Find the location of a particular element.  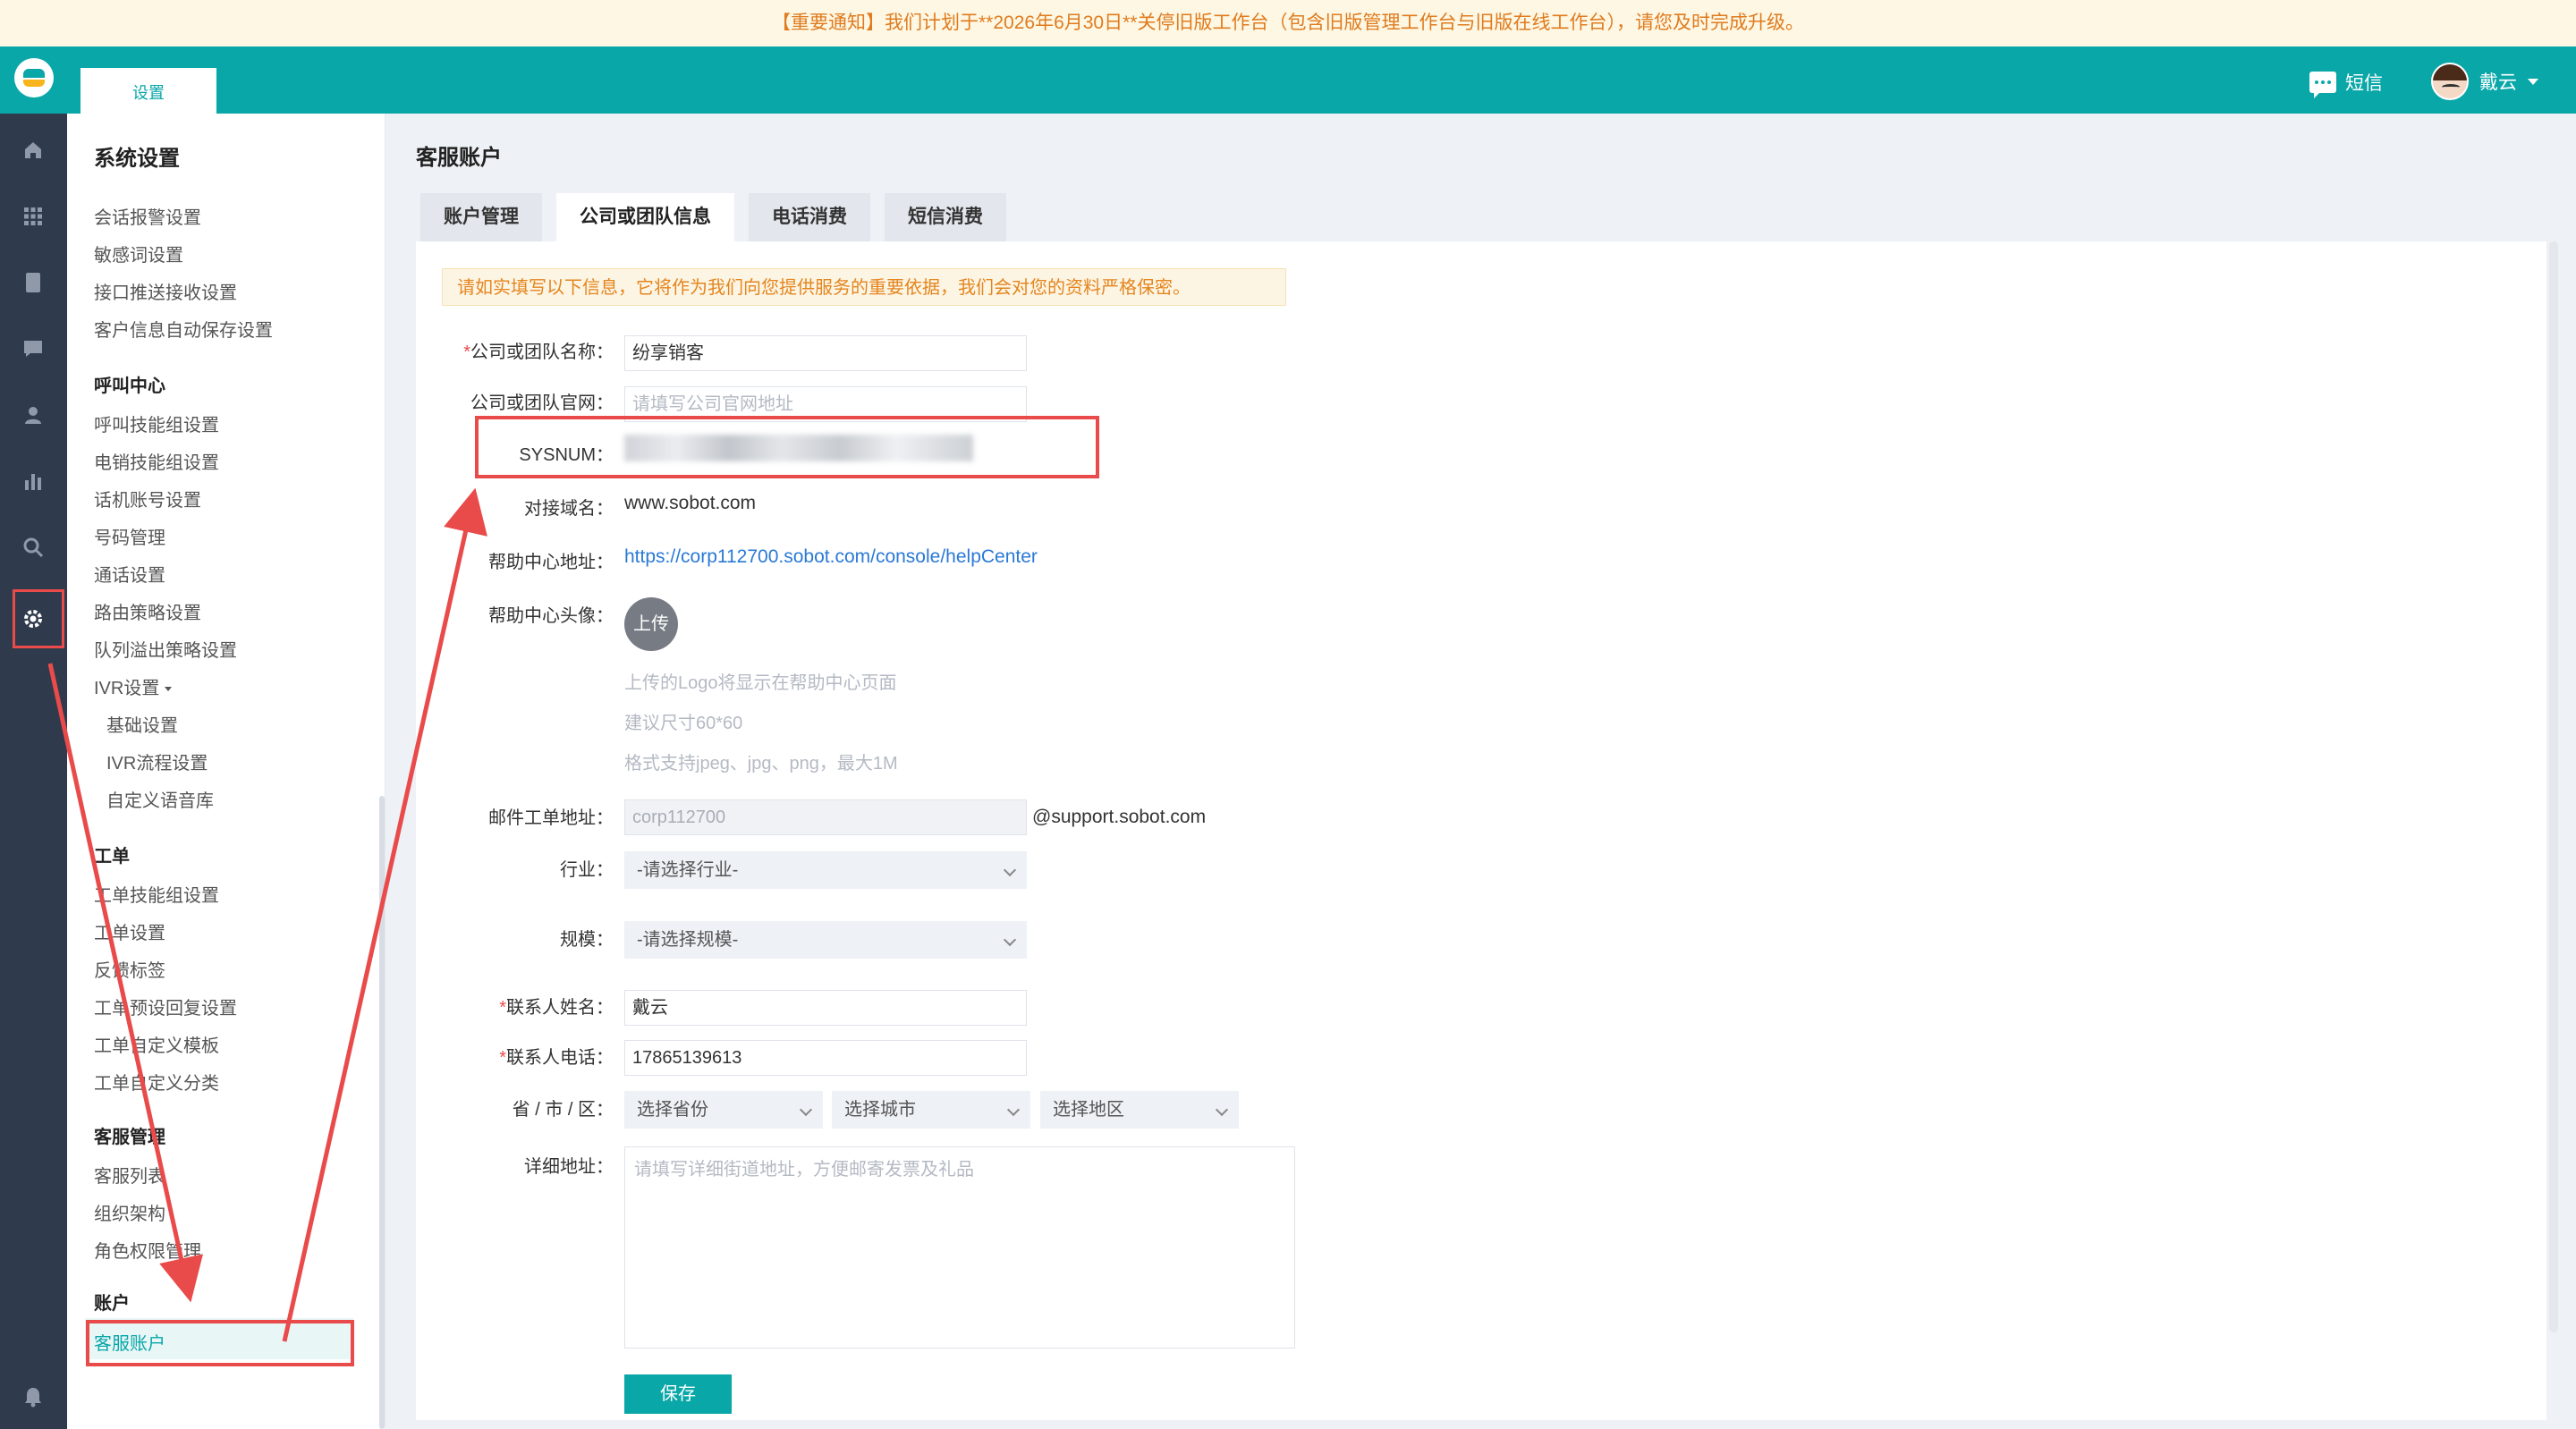

tab-settings: 设置 is located at coordinates (148, 91).